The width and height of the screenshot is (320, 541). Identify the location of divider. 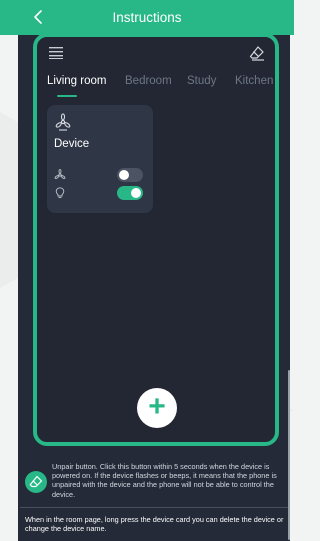
(154, 507).